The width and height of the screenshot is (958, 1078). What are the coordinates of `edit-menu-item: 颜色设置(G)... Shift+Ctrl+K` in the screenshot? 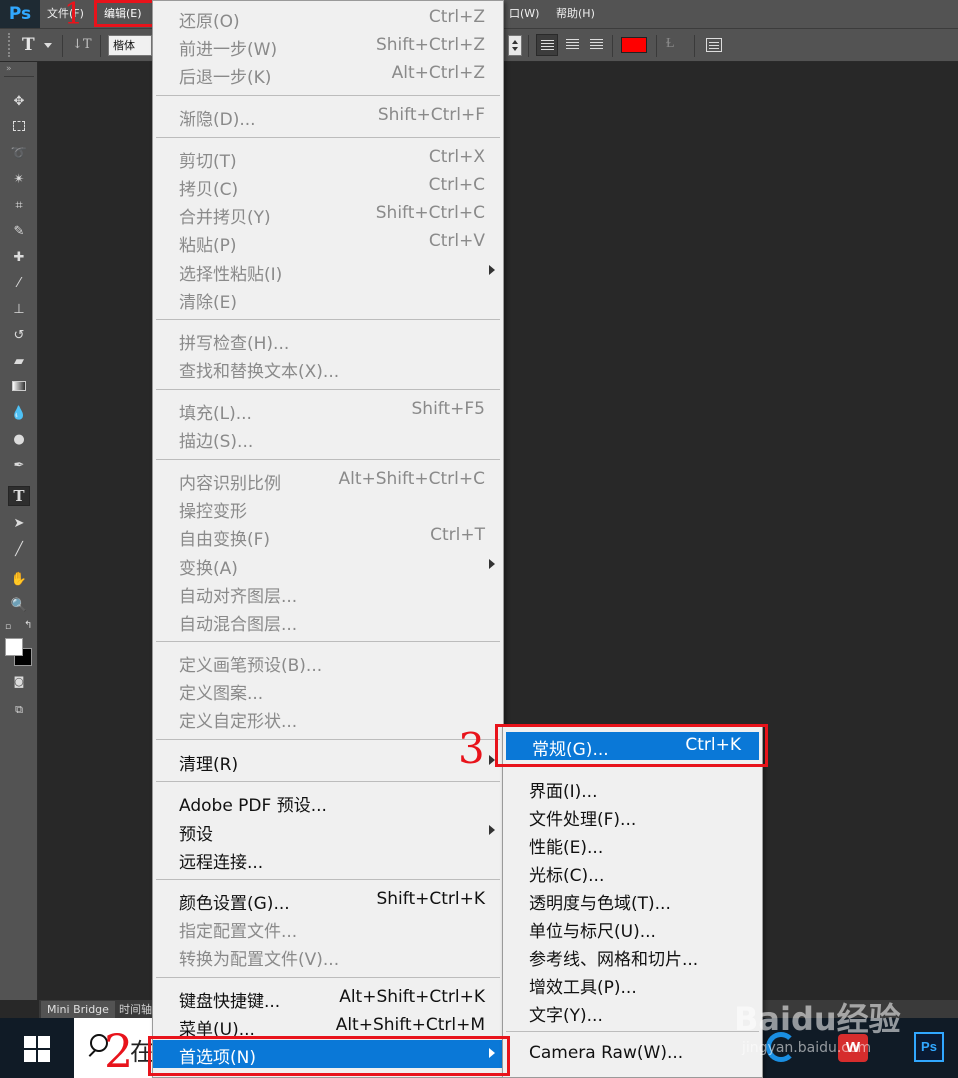 It's located at (328, 900).